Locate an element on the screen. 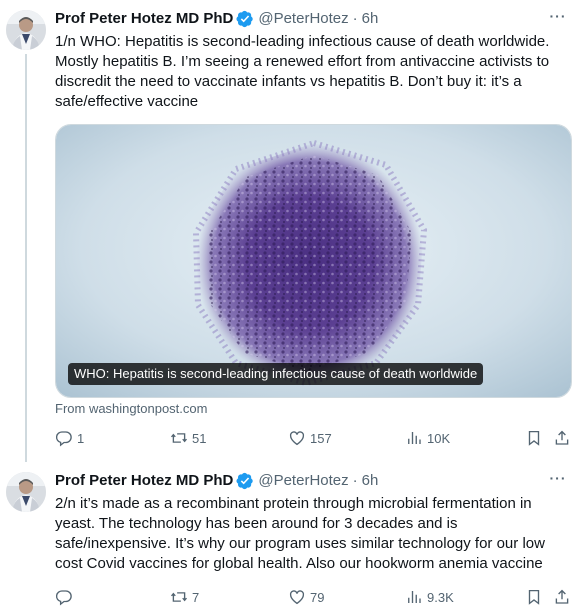 Image resolution: width=585 pixels, height=616 pixels. views-button: 10K is located at coordinates (427, 438).